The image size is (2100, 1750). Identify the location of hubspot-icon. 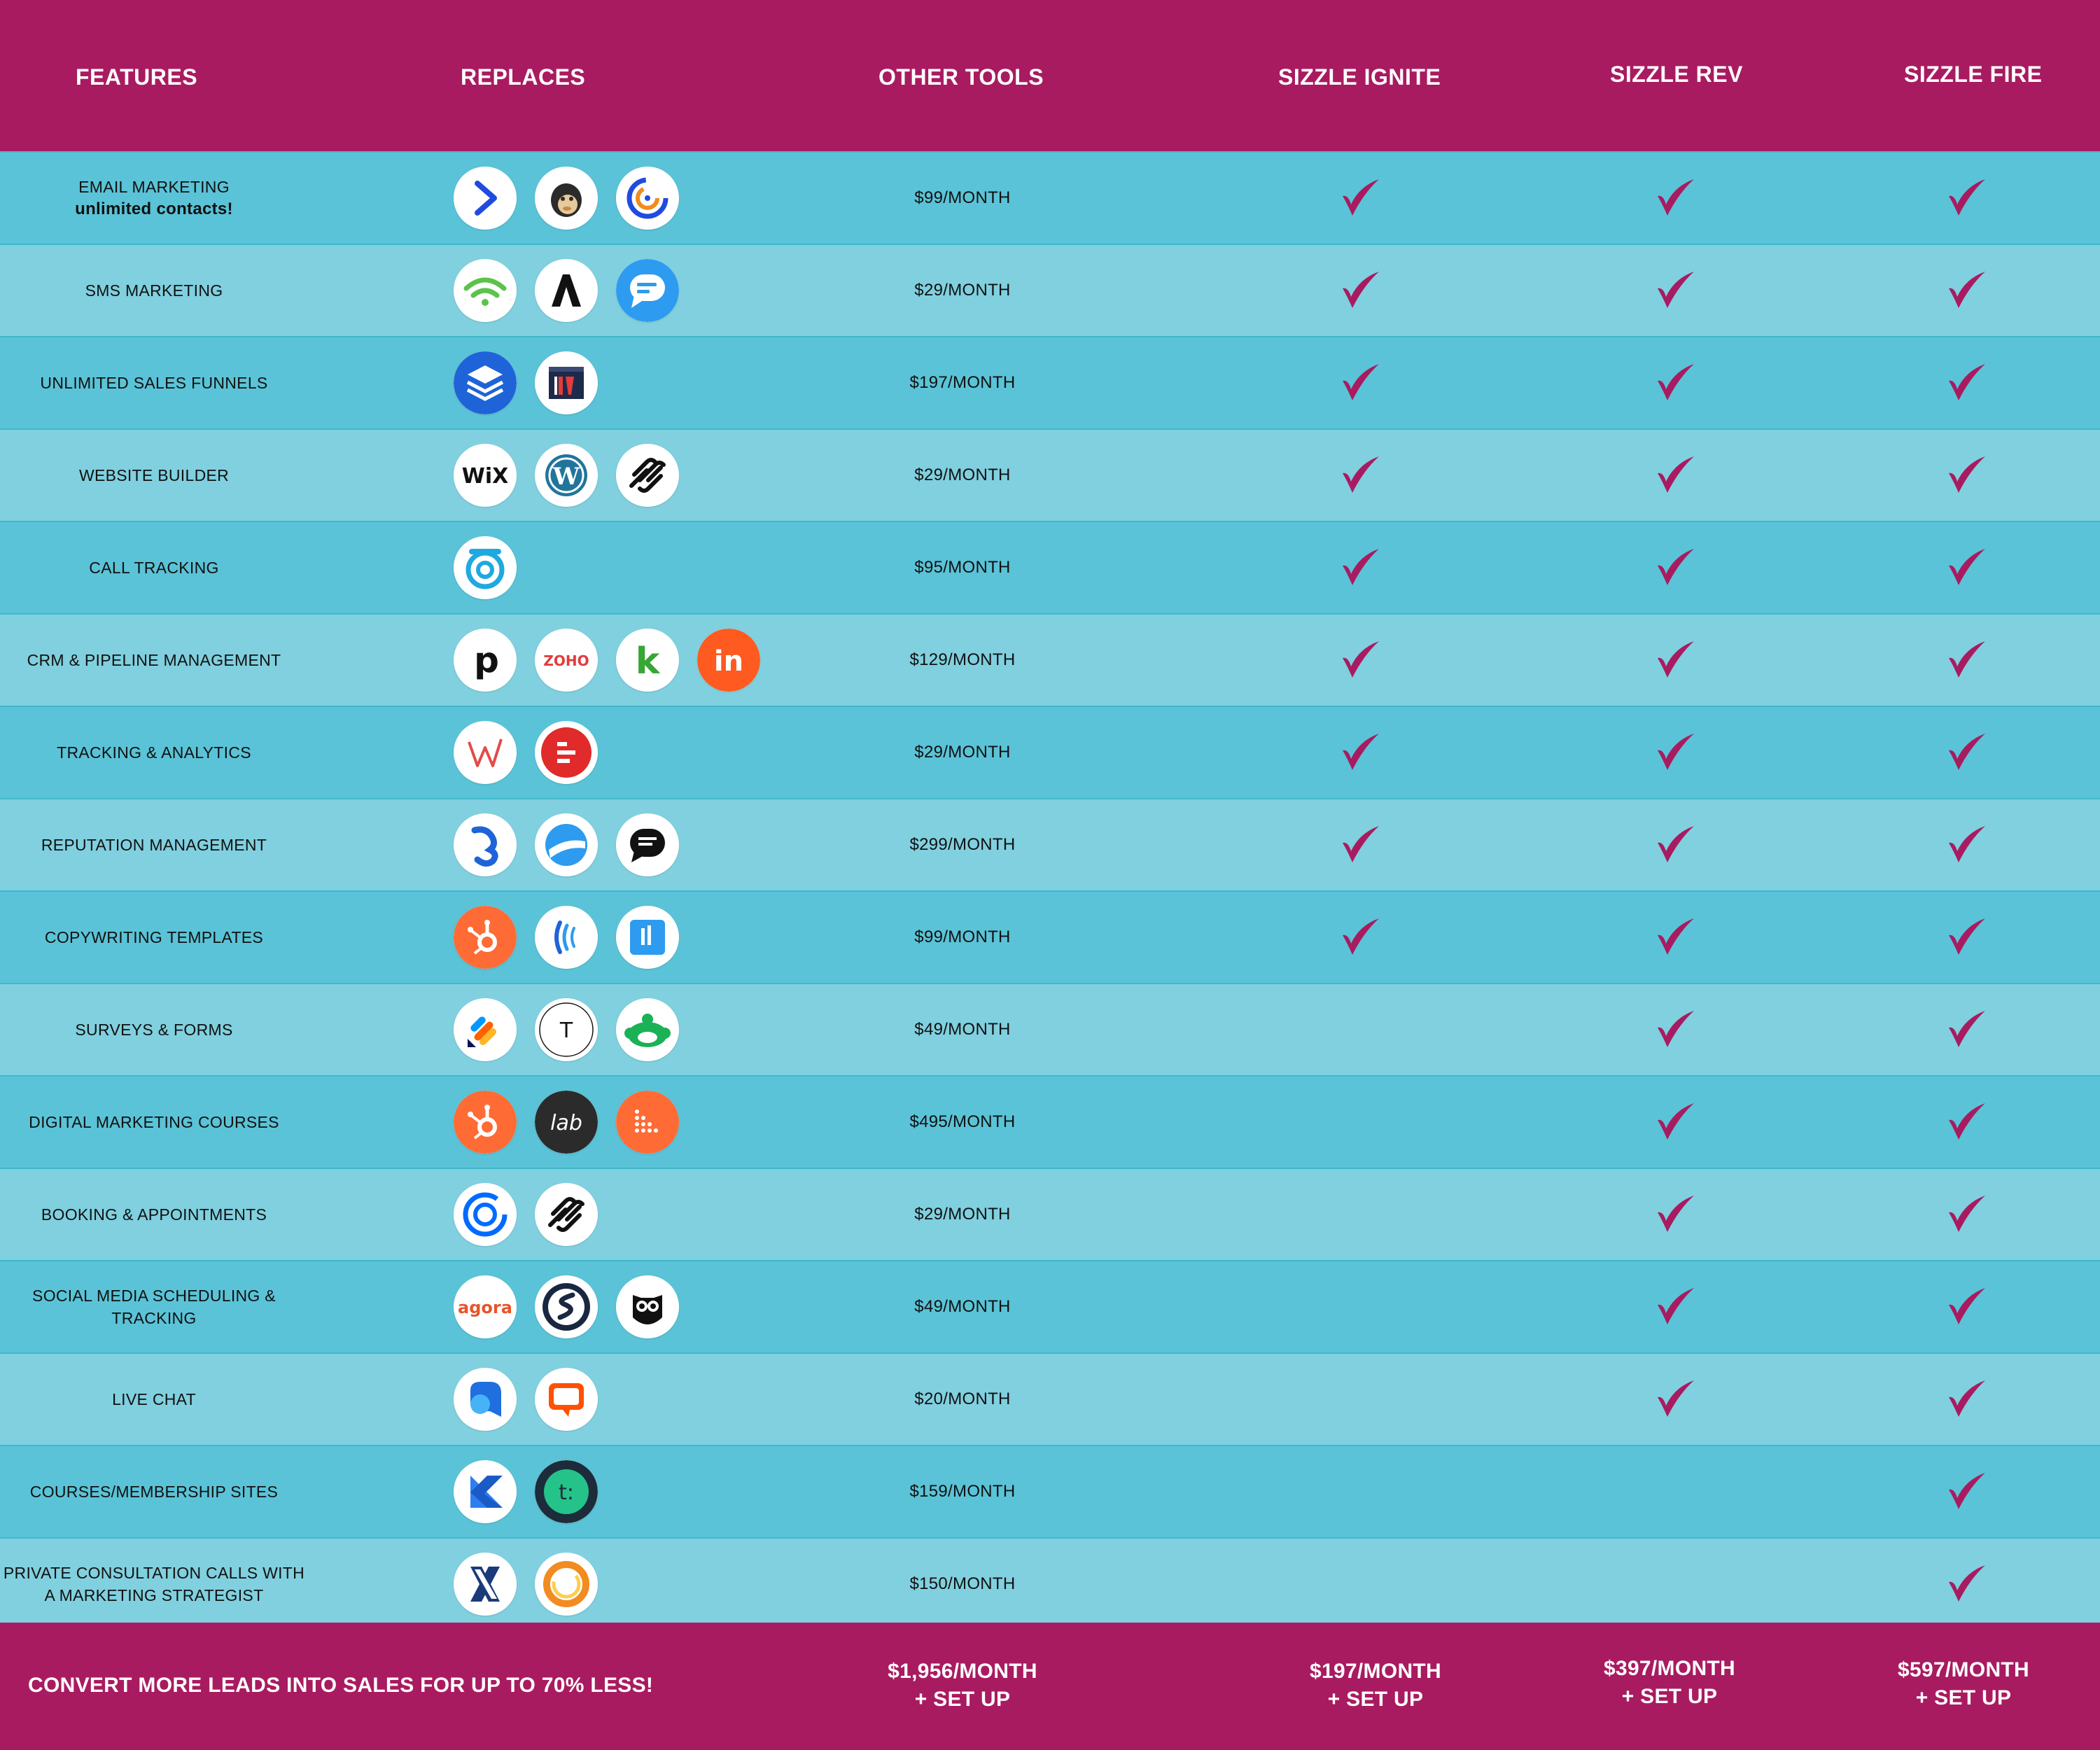
(485, 1122).